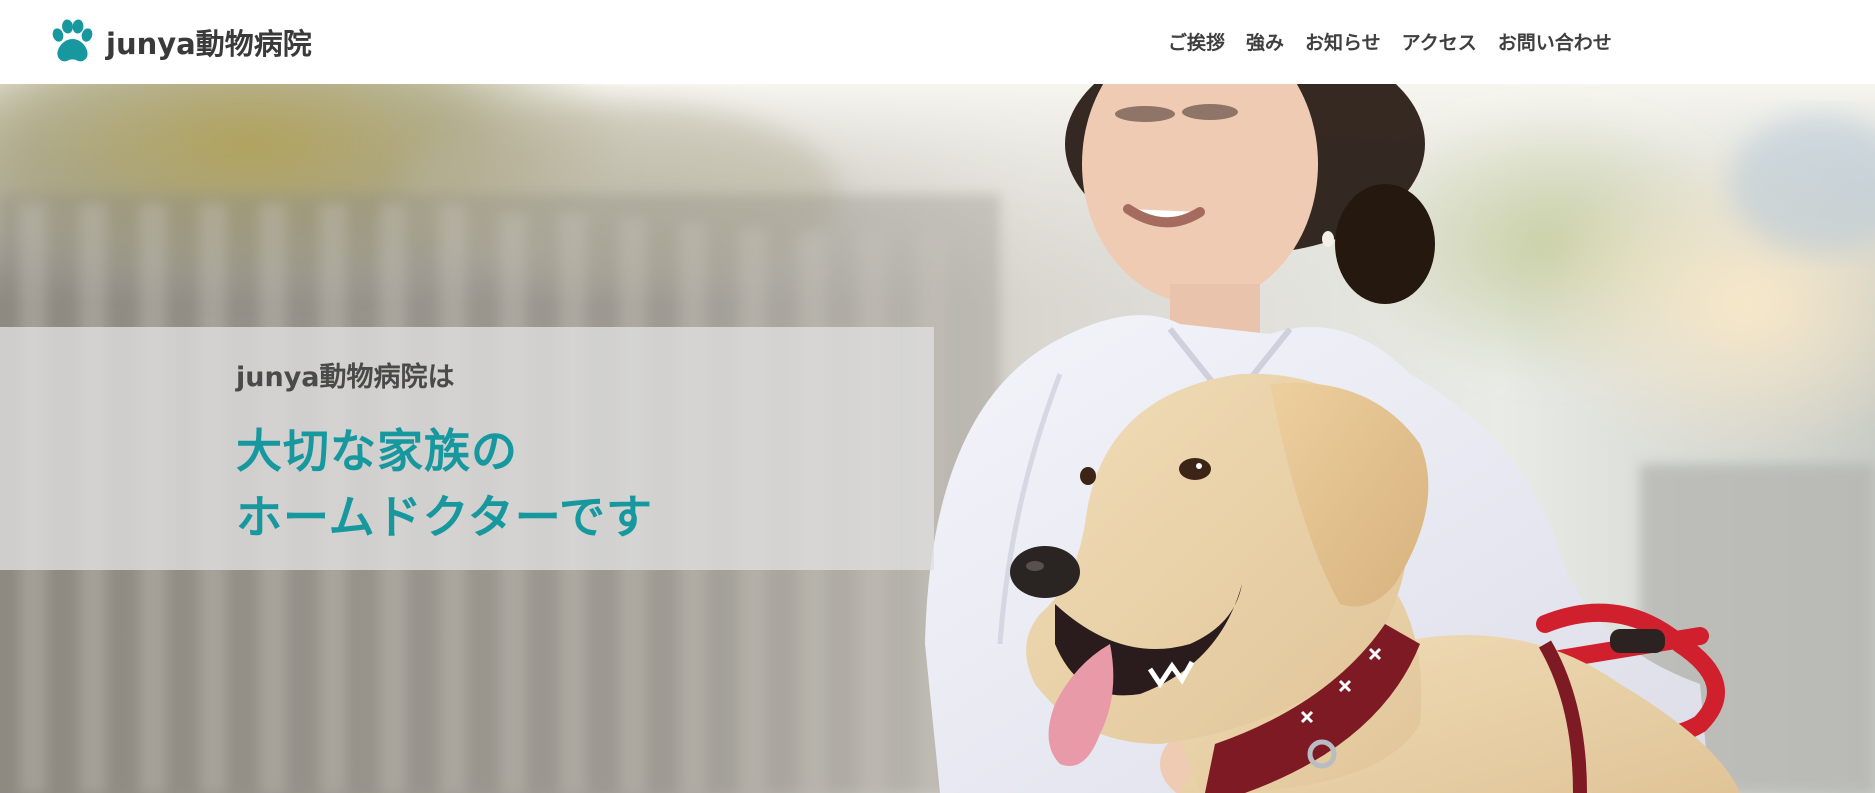 The image size is (1875, 793). What do you see at coordinates (1555, 41) in the screenshot?
I see `nav-item-contact: お問い合わせ` at bounding box center [1555, 41].